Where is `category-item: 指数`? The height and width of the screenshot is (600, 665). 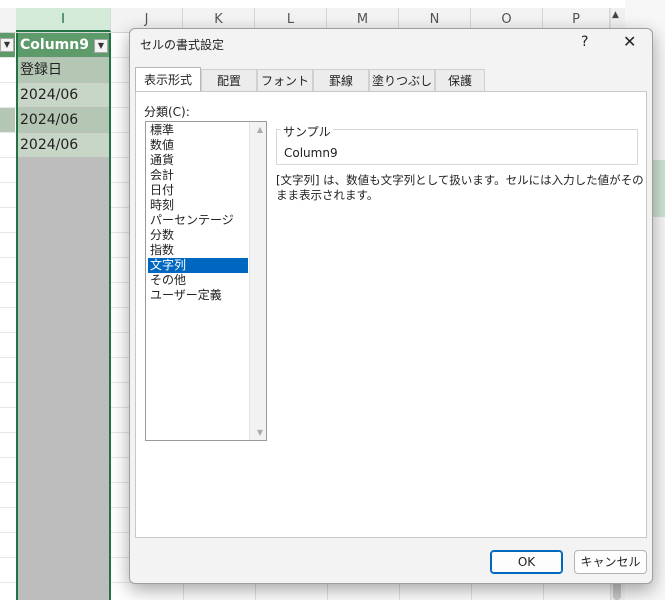 category-item: 指数 is located at coordinates (198, 250).